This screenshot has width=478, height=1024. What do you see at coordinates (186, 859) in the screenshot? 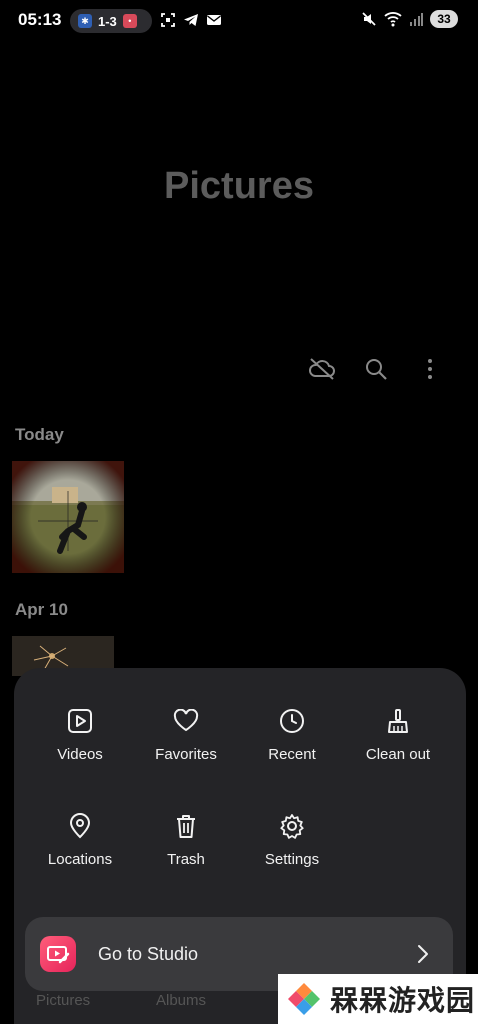
I see `menu-item-label: Trash` at bounding box center [186, 859].